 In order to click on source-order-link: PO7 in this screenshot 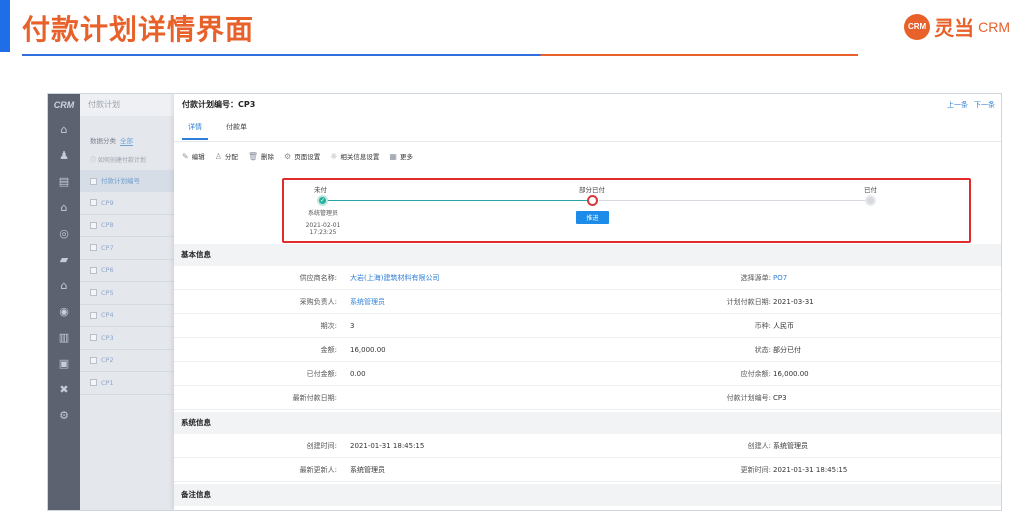, I will do `click(780, 278)`.